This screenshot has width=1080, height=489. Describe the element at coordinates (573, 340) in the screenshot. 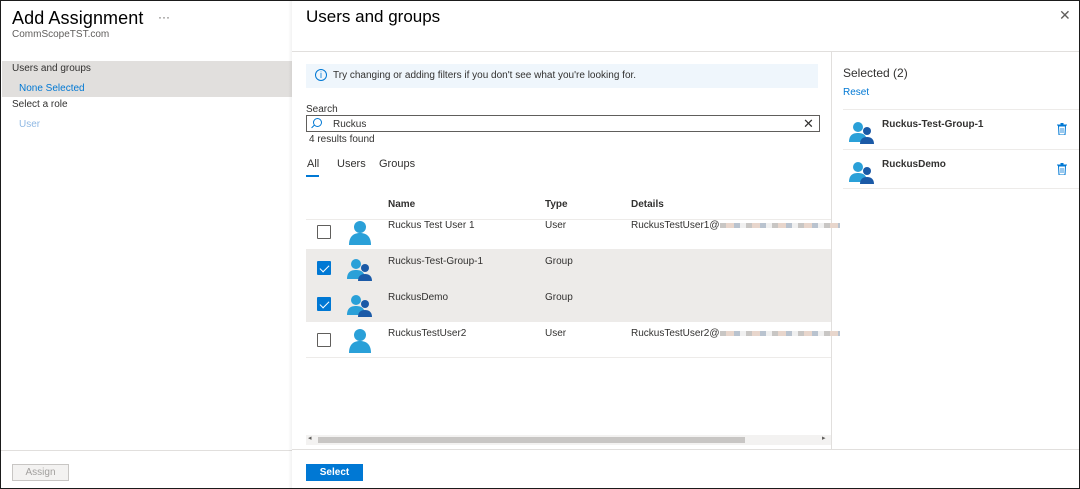

I see `table-row: RuckusTestUser2 User RuckusTestUser2@` at that location.